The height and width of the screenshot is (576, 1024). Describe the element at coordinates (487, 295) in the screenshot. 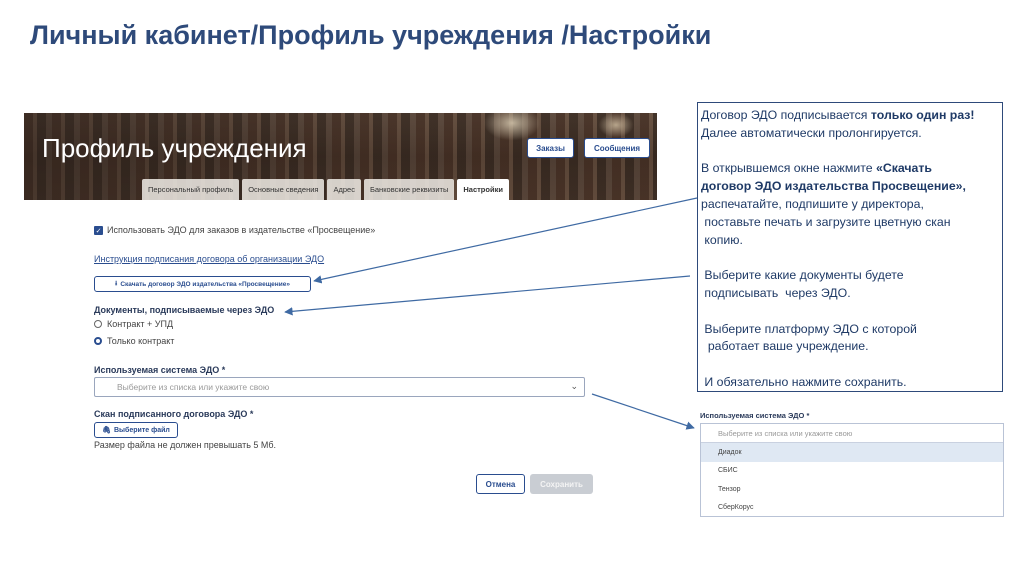

I see `arrow-to-documents` at that location.